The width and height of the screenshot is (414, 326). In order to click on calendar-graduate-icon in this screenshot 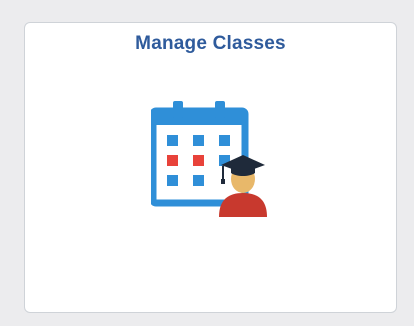, I will do `click(209, 159)`.